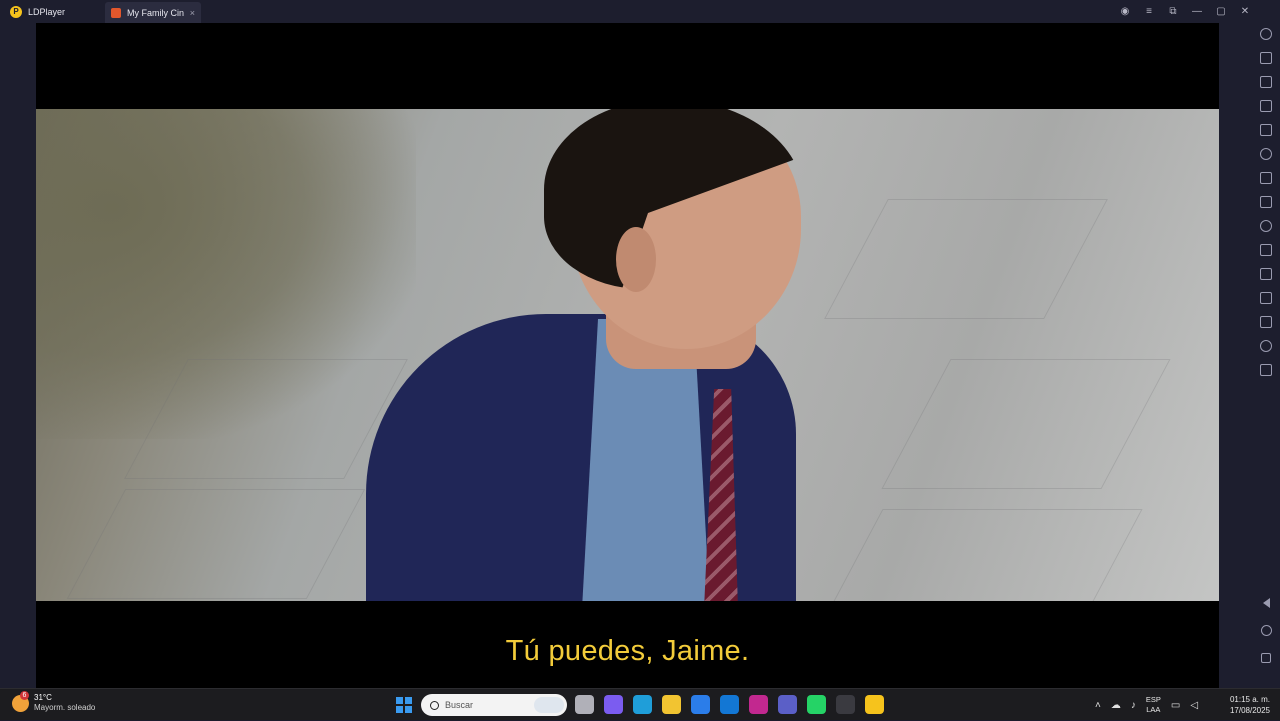 This screenshot has width=1280, height=721. I want to click on search-highlight-icon, so click(549, 705).